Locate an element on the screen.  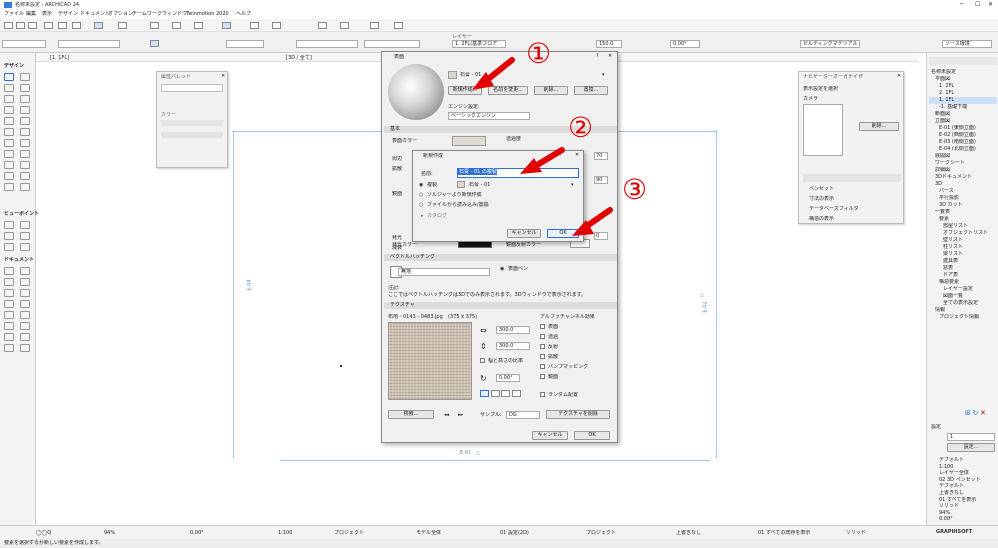
menu-file: ファイル is located at coordinates (14, 14).